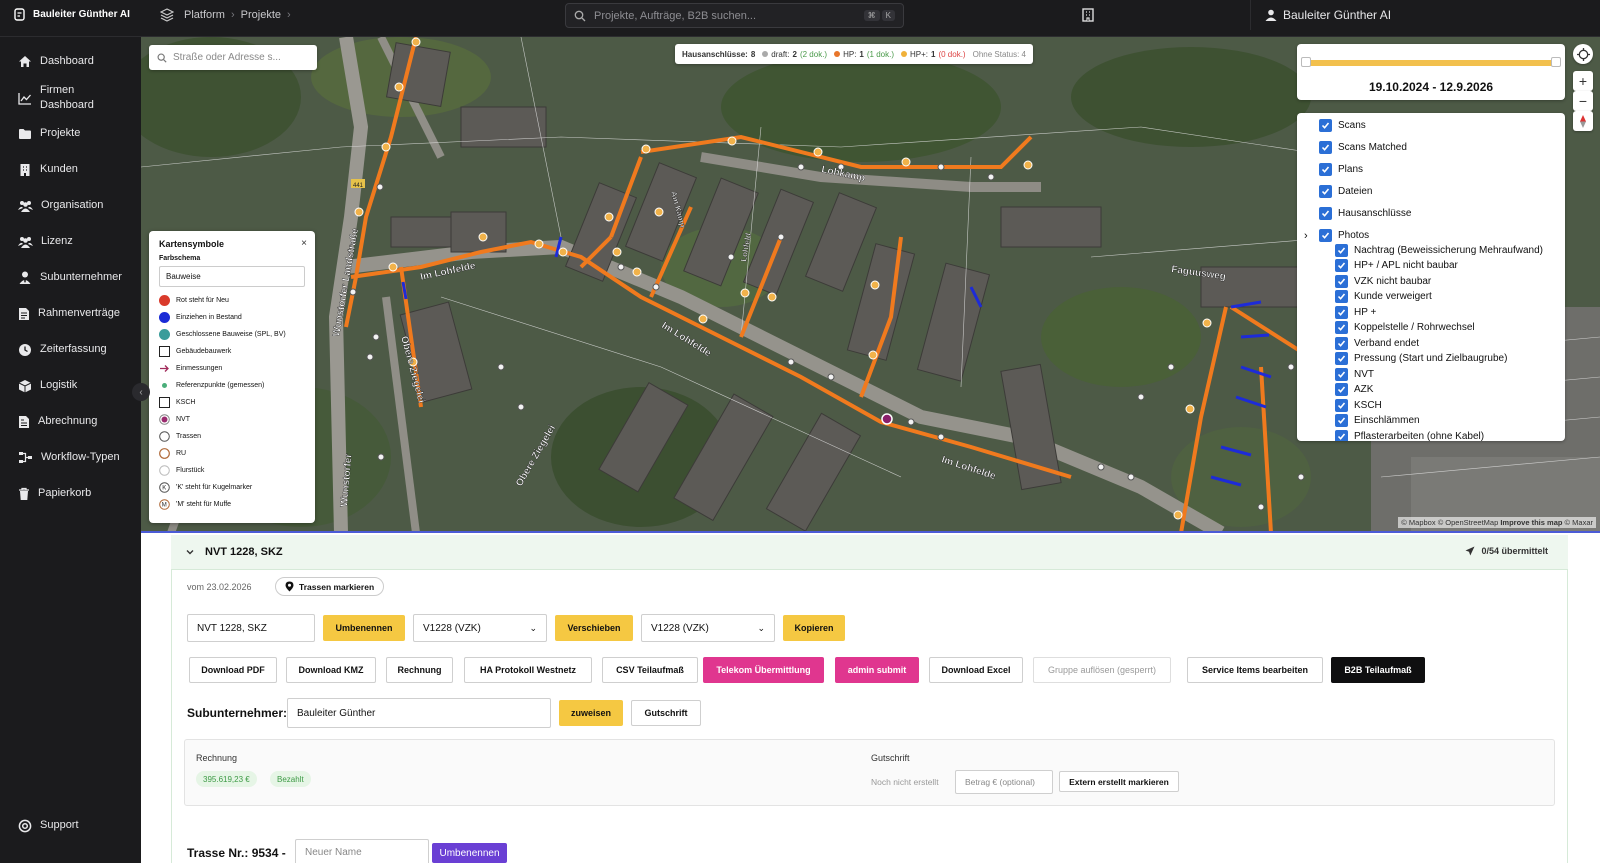 The image size is (1600, 863). What do you see at coordinates (60, 205) in the screenshot?
I see `sidebar-item-organisation: Organisation` at bounding box center [60, 205].